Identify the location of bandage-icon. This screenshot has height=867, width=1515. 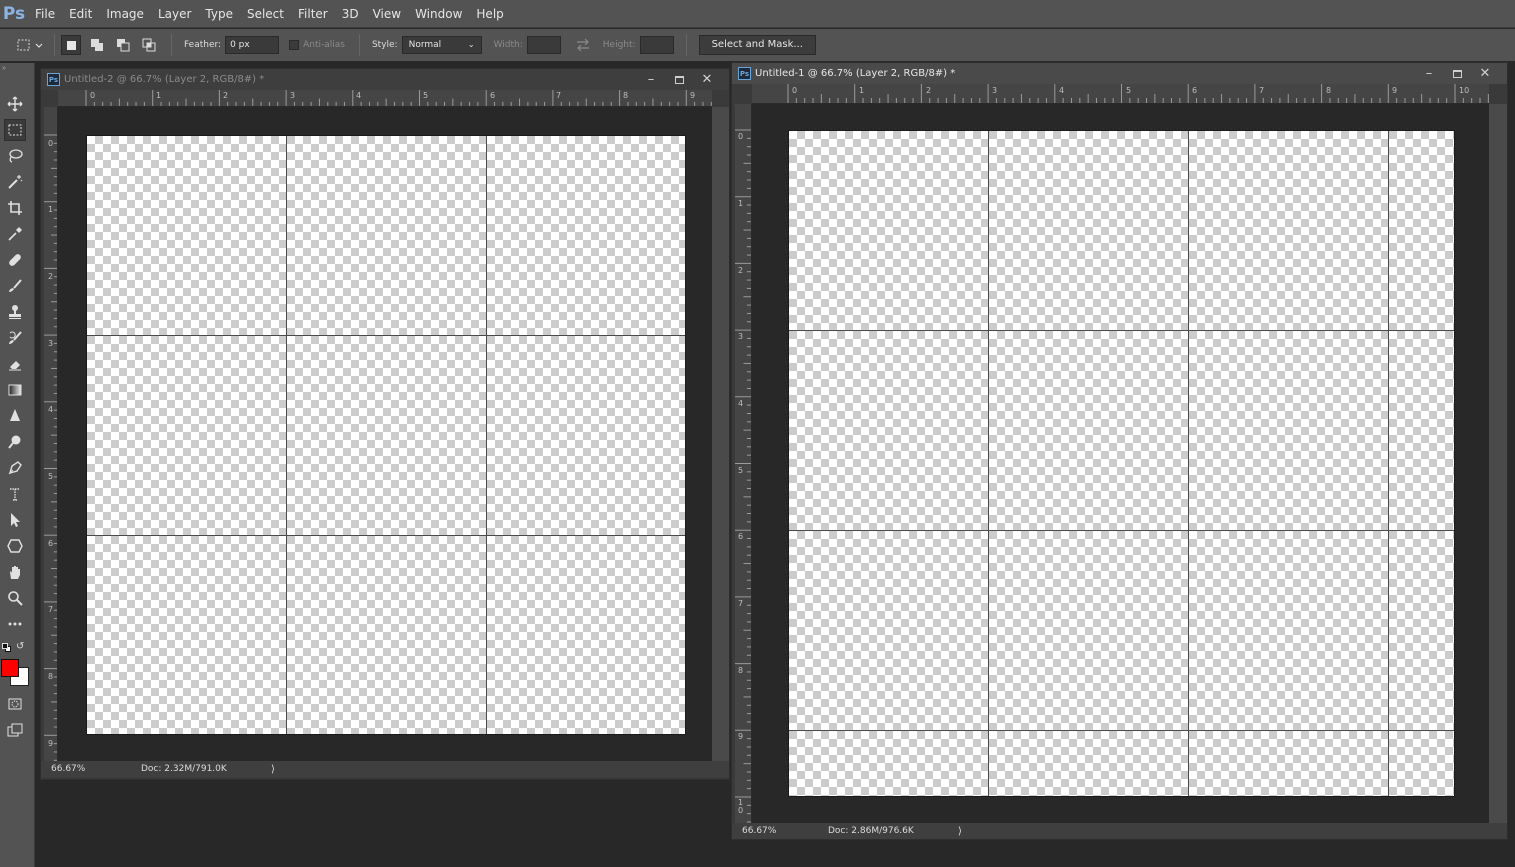
(15, 260).